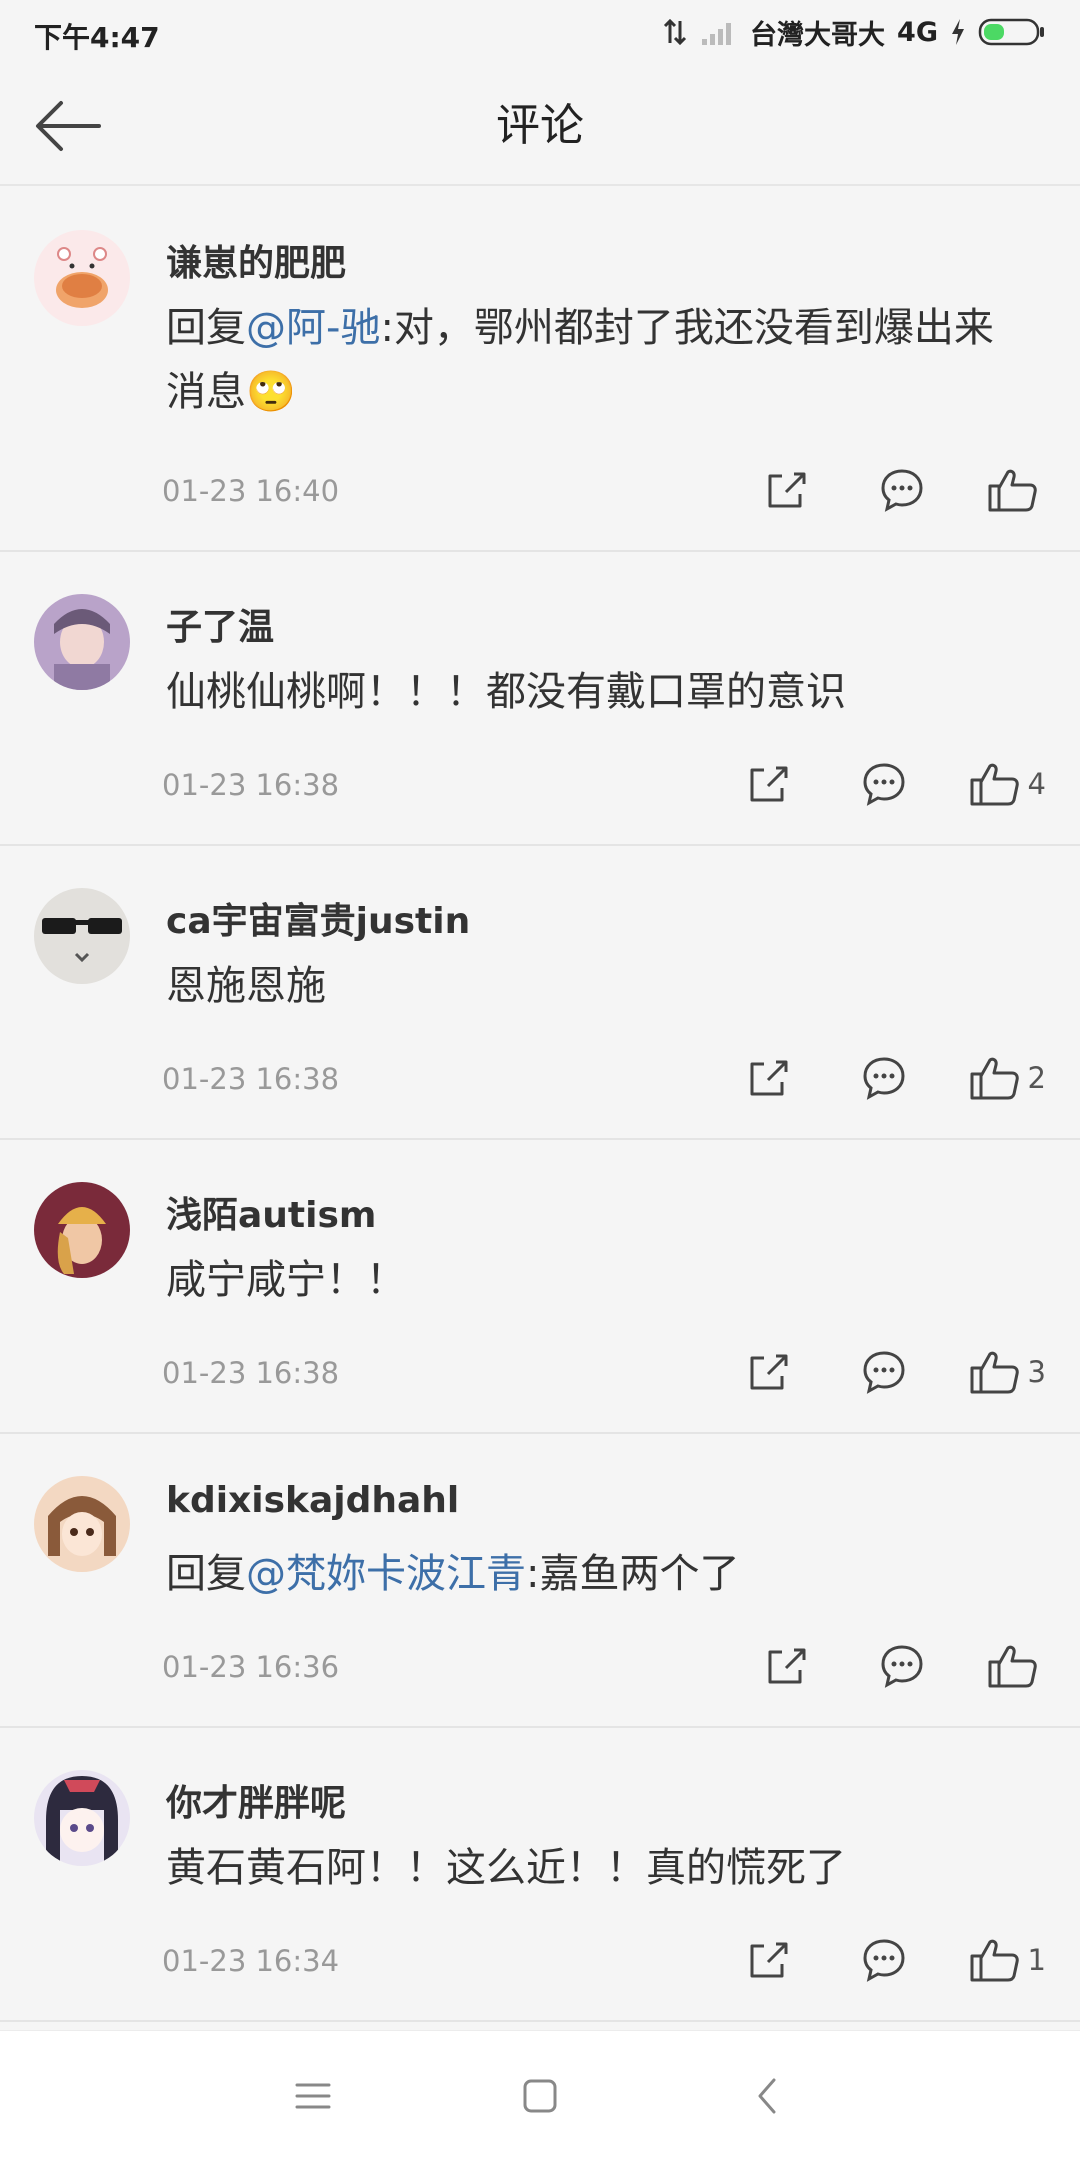  I want to click on back-chevron-icon, so click(767, 2095).